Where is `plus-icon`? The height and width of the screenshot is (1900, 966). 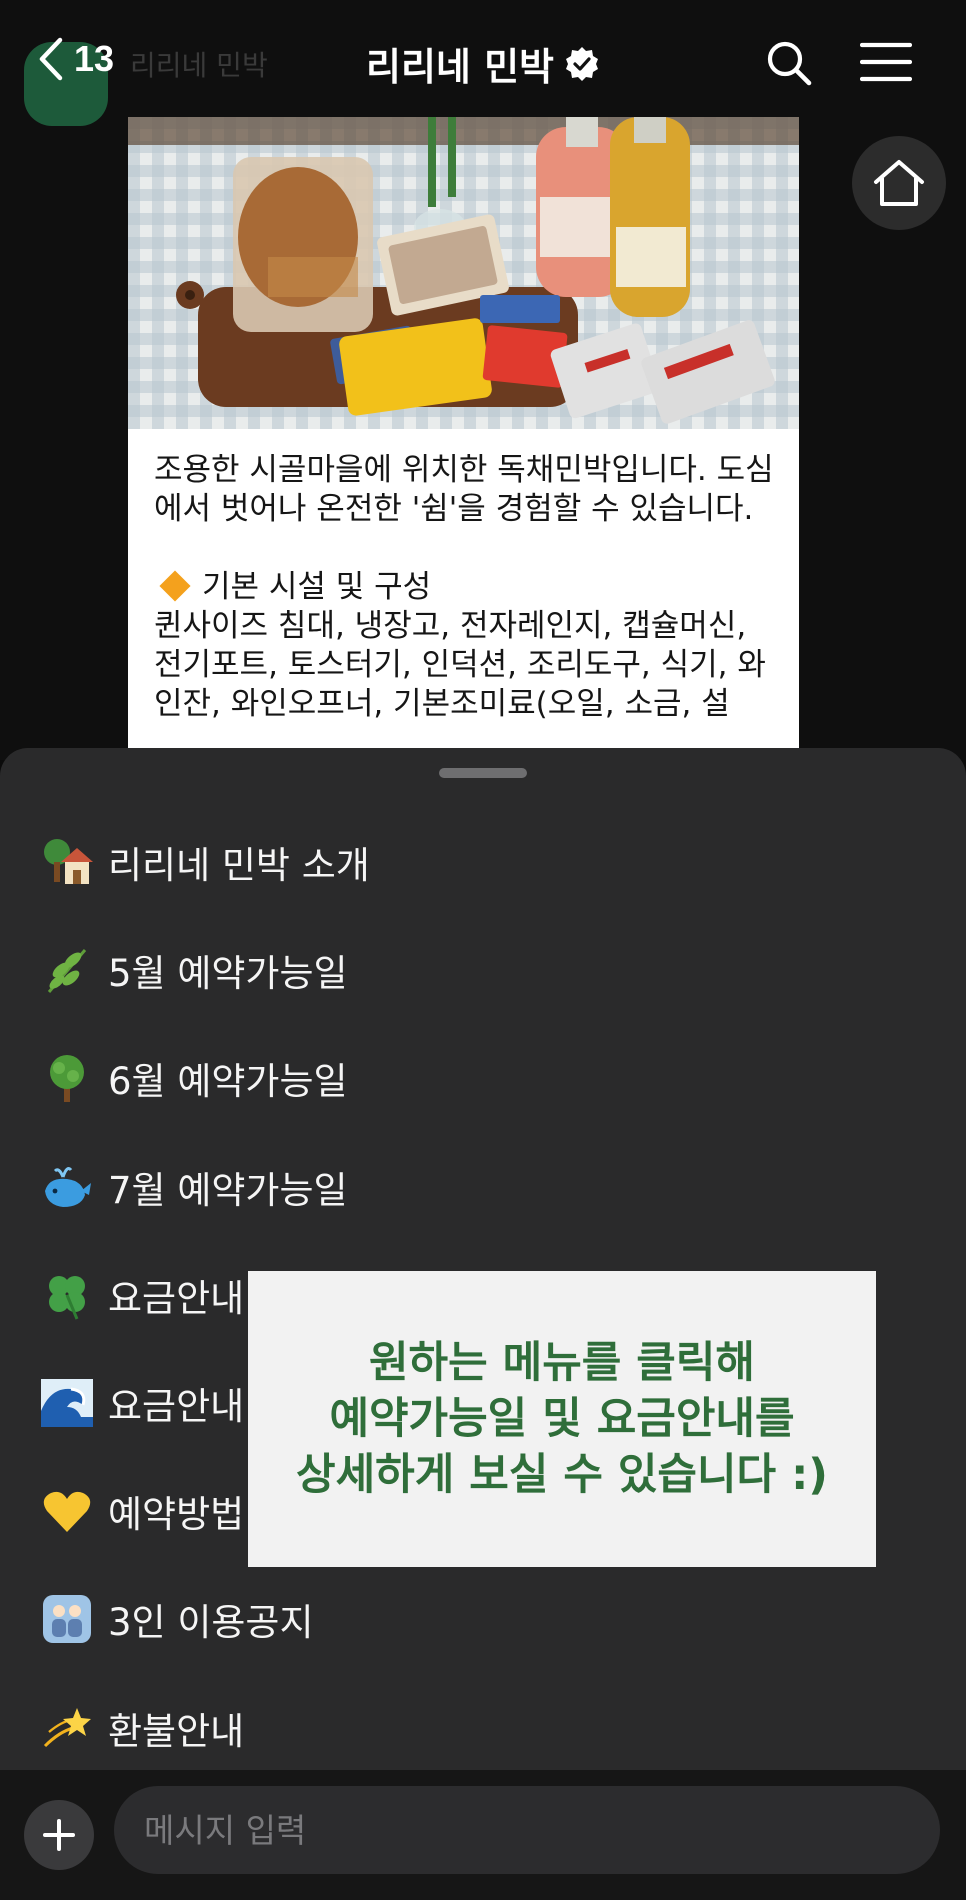
plus-icon is located at coordinates (59, 1835).